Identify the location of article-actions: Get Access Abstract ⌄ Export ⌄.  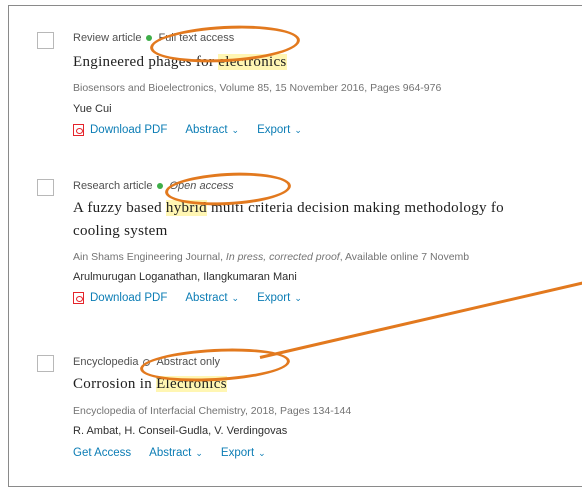
(178, 453).